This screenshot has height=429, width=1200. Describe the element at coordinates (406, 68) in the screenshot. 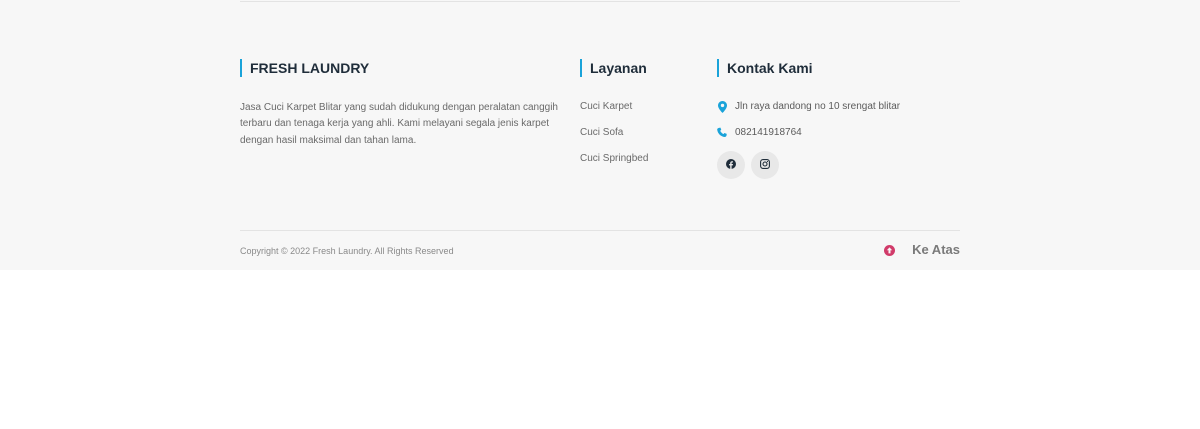

I see `about-title: FRESH LAUNDRY` at that location.